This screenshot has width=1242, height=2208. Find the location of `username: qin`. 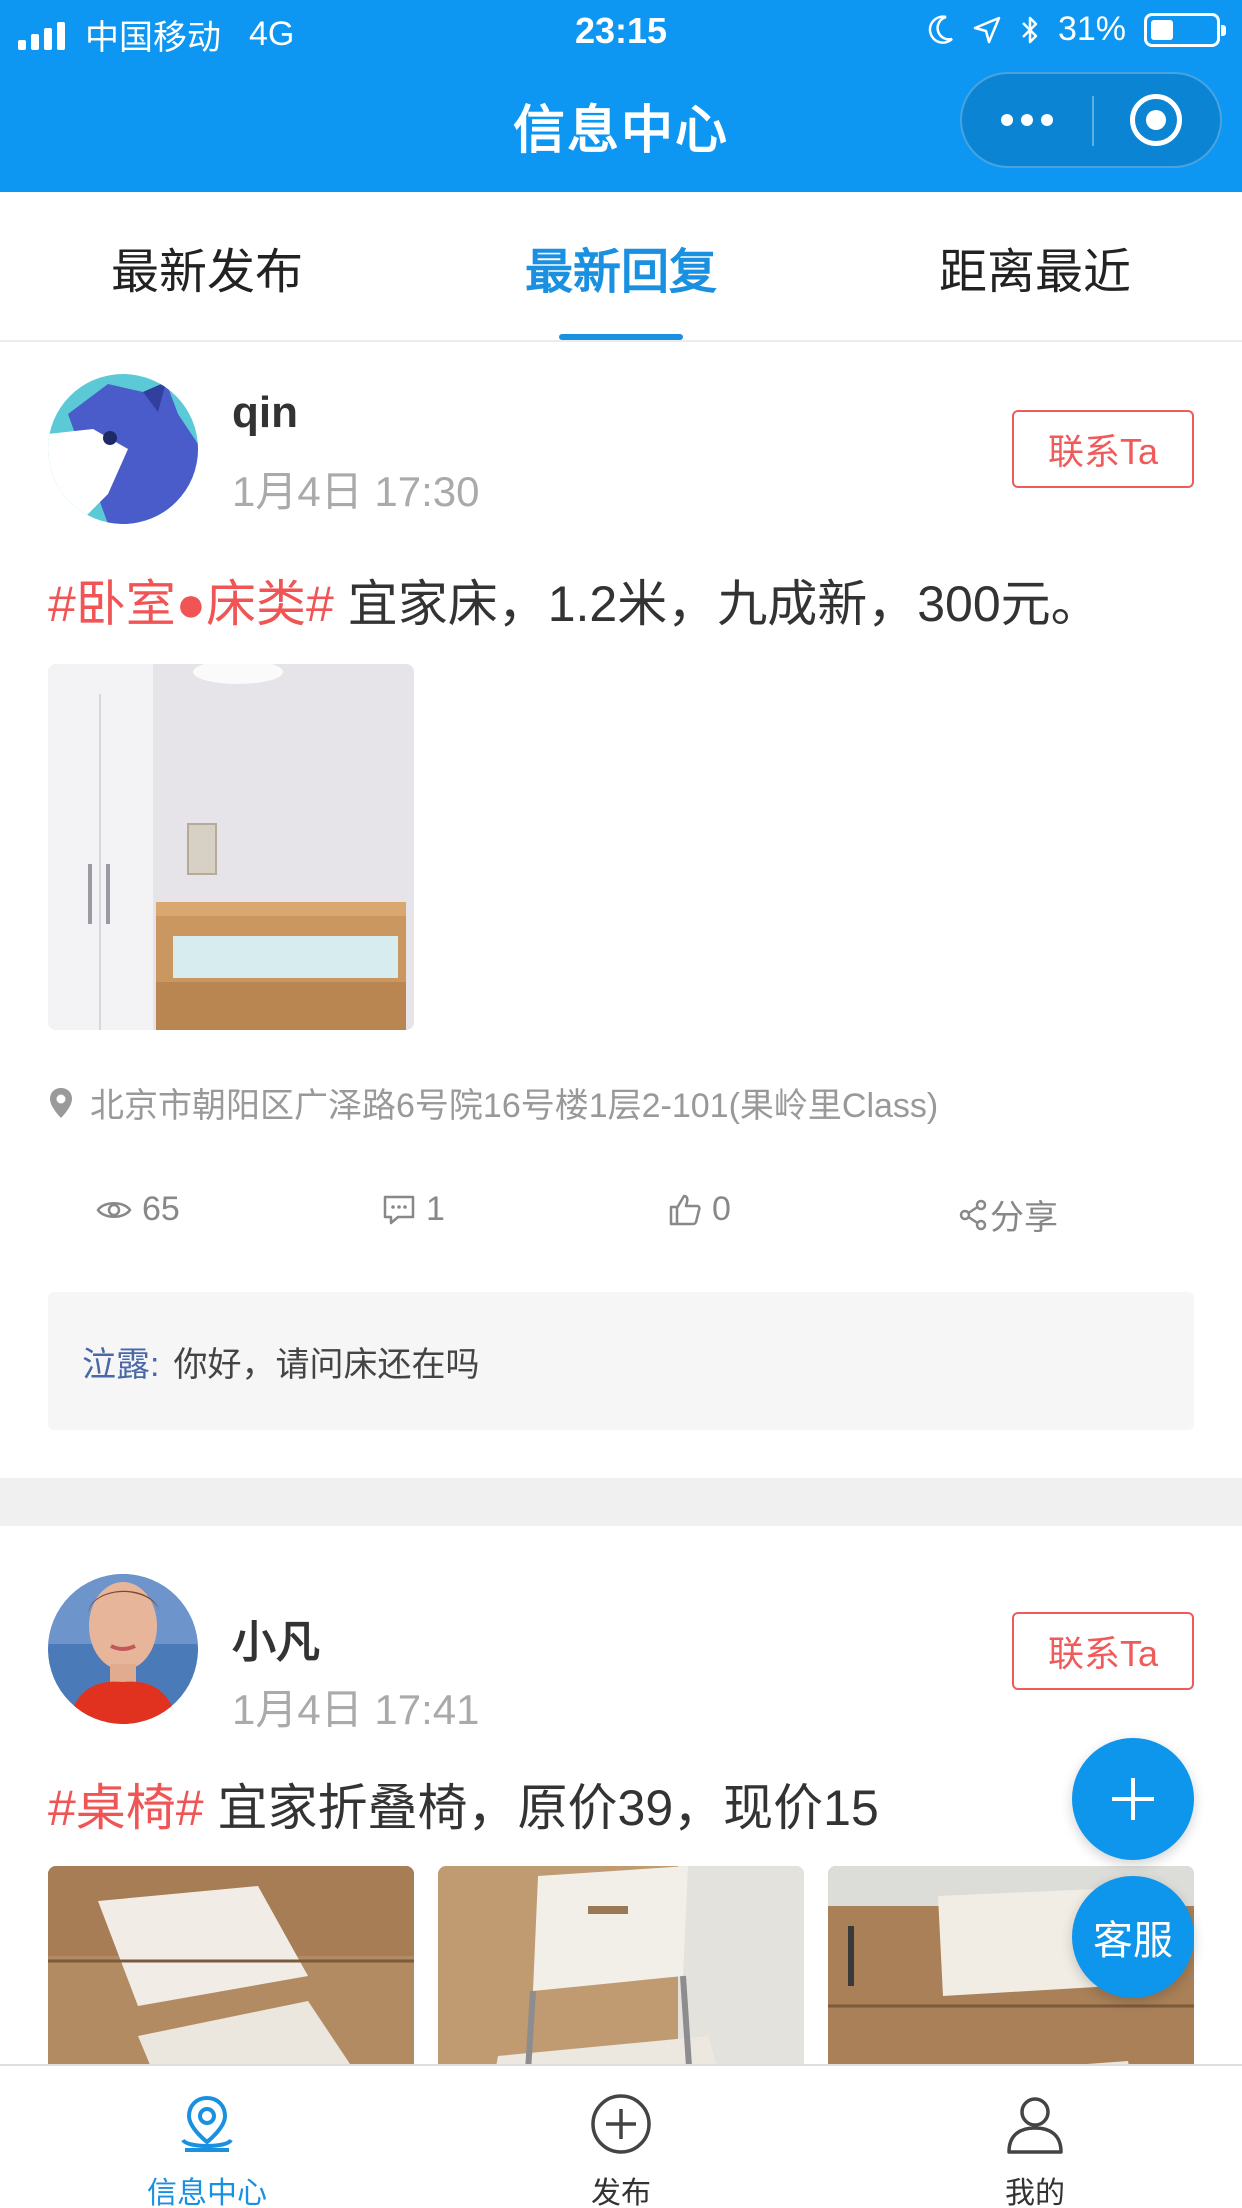

username: qin is located at coordinates (265, 412).